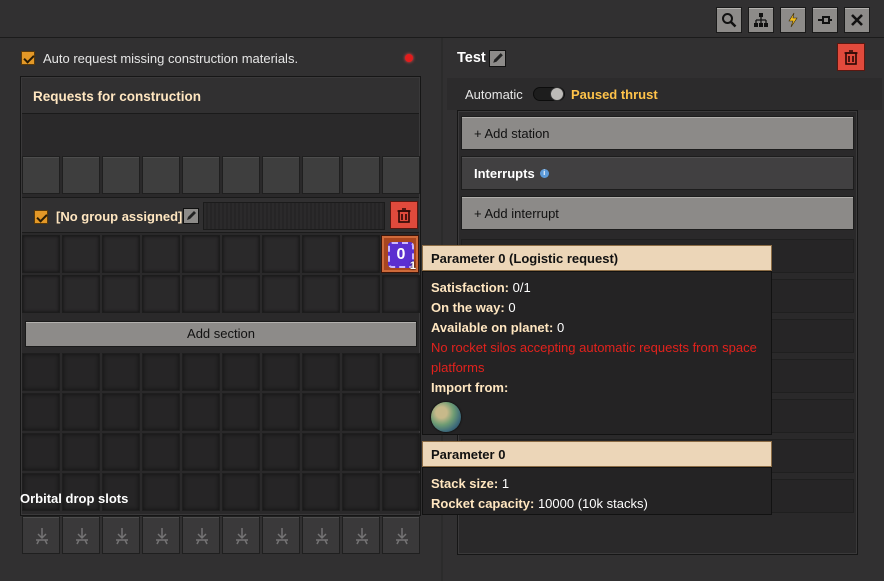 The width and height of the screenshot is (884, 581). What do you see at coordinates (557, 94) in the screenshot?
I see `toggle-knob` at bounding box center [557, 94].